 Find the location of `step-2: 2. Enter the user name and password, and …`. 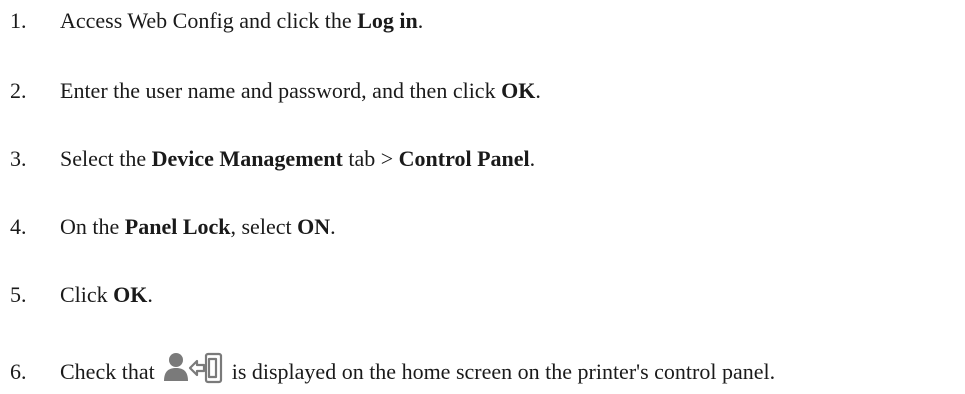

step-2: 2. Enter the user name and password, and … is located at coordinates (487, 91).